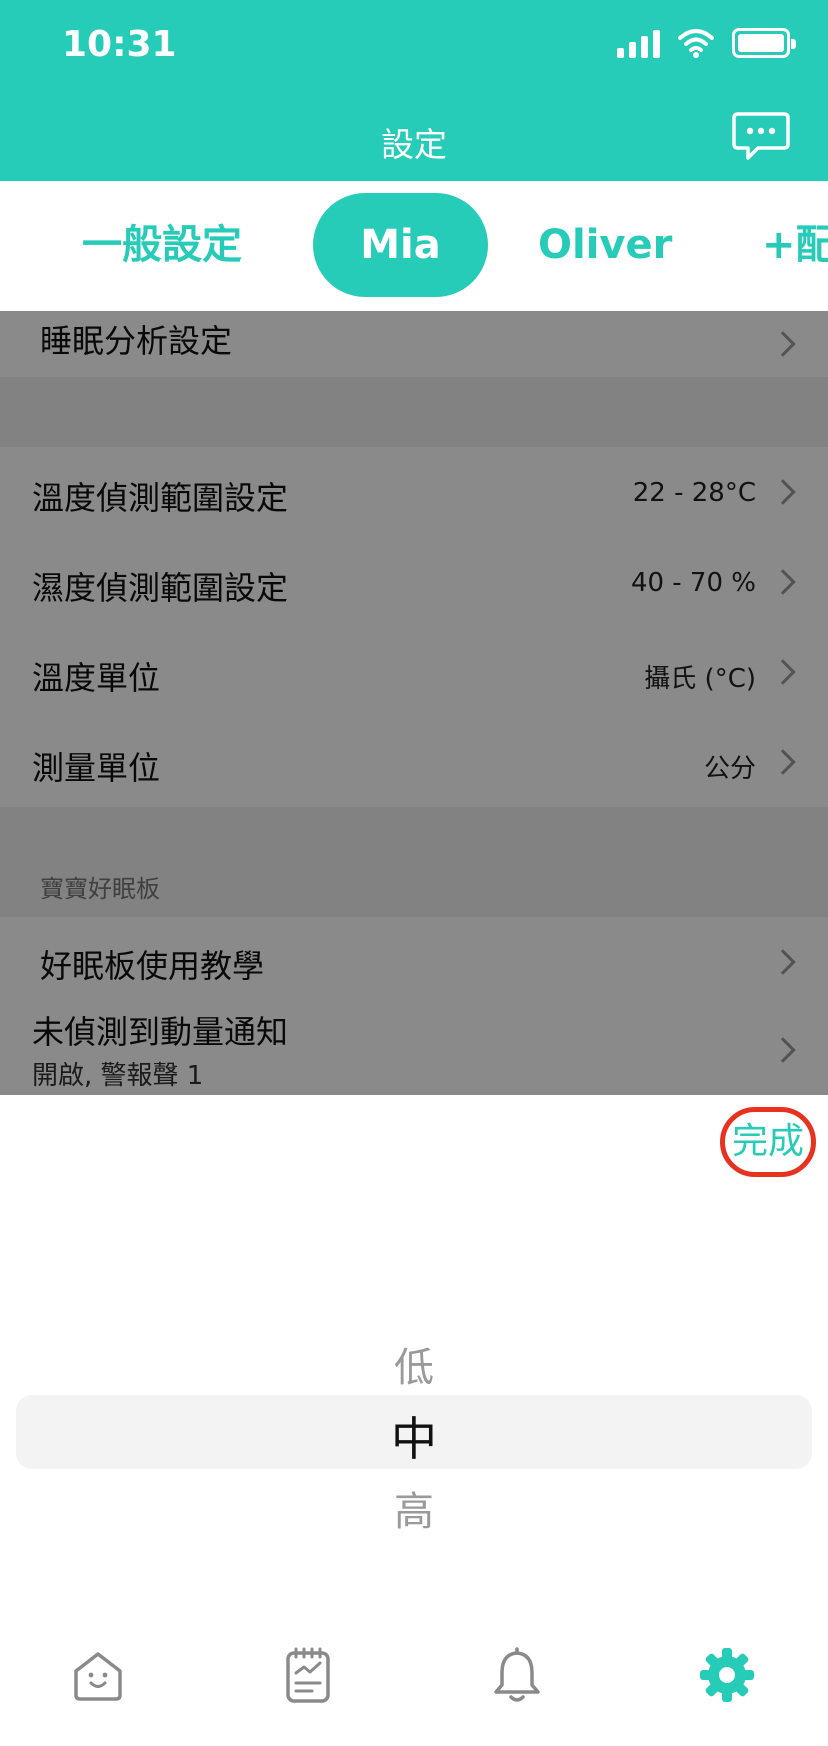 This screenshot has width=828, height=1746. What do you see at coordinates (414, 1436) in the screenshot?
I see `picker-option-medium: 中` at bounding box center [414, 1436].